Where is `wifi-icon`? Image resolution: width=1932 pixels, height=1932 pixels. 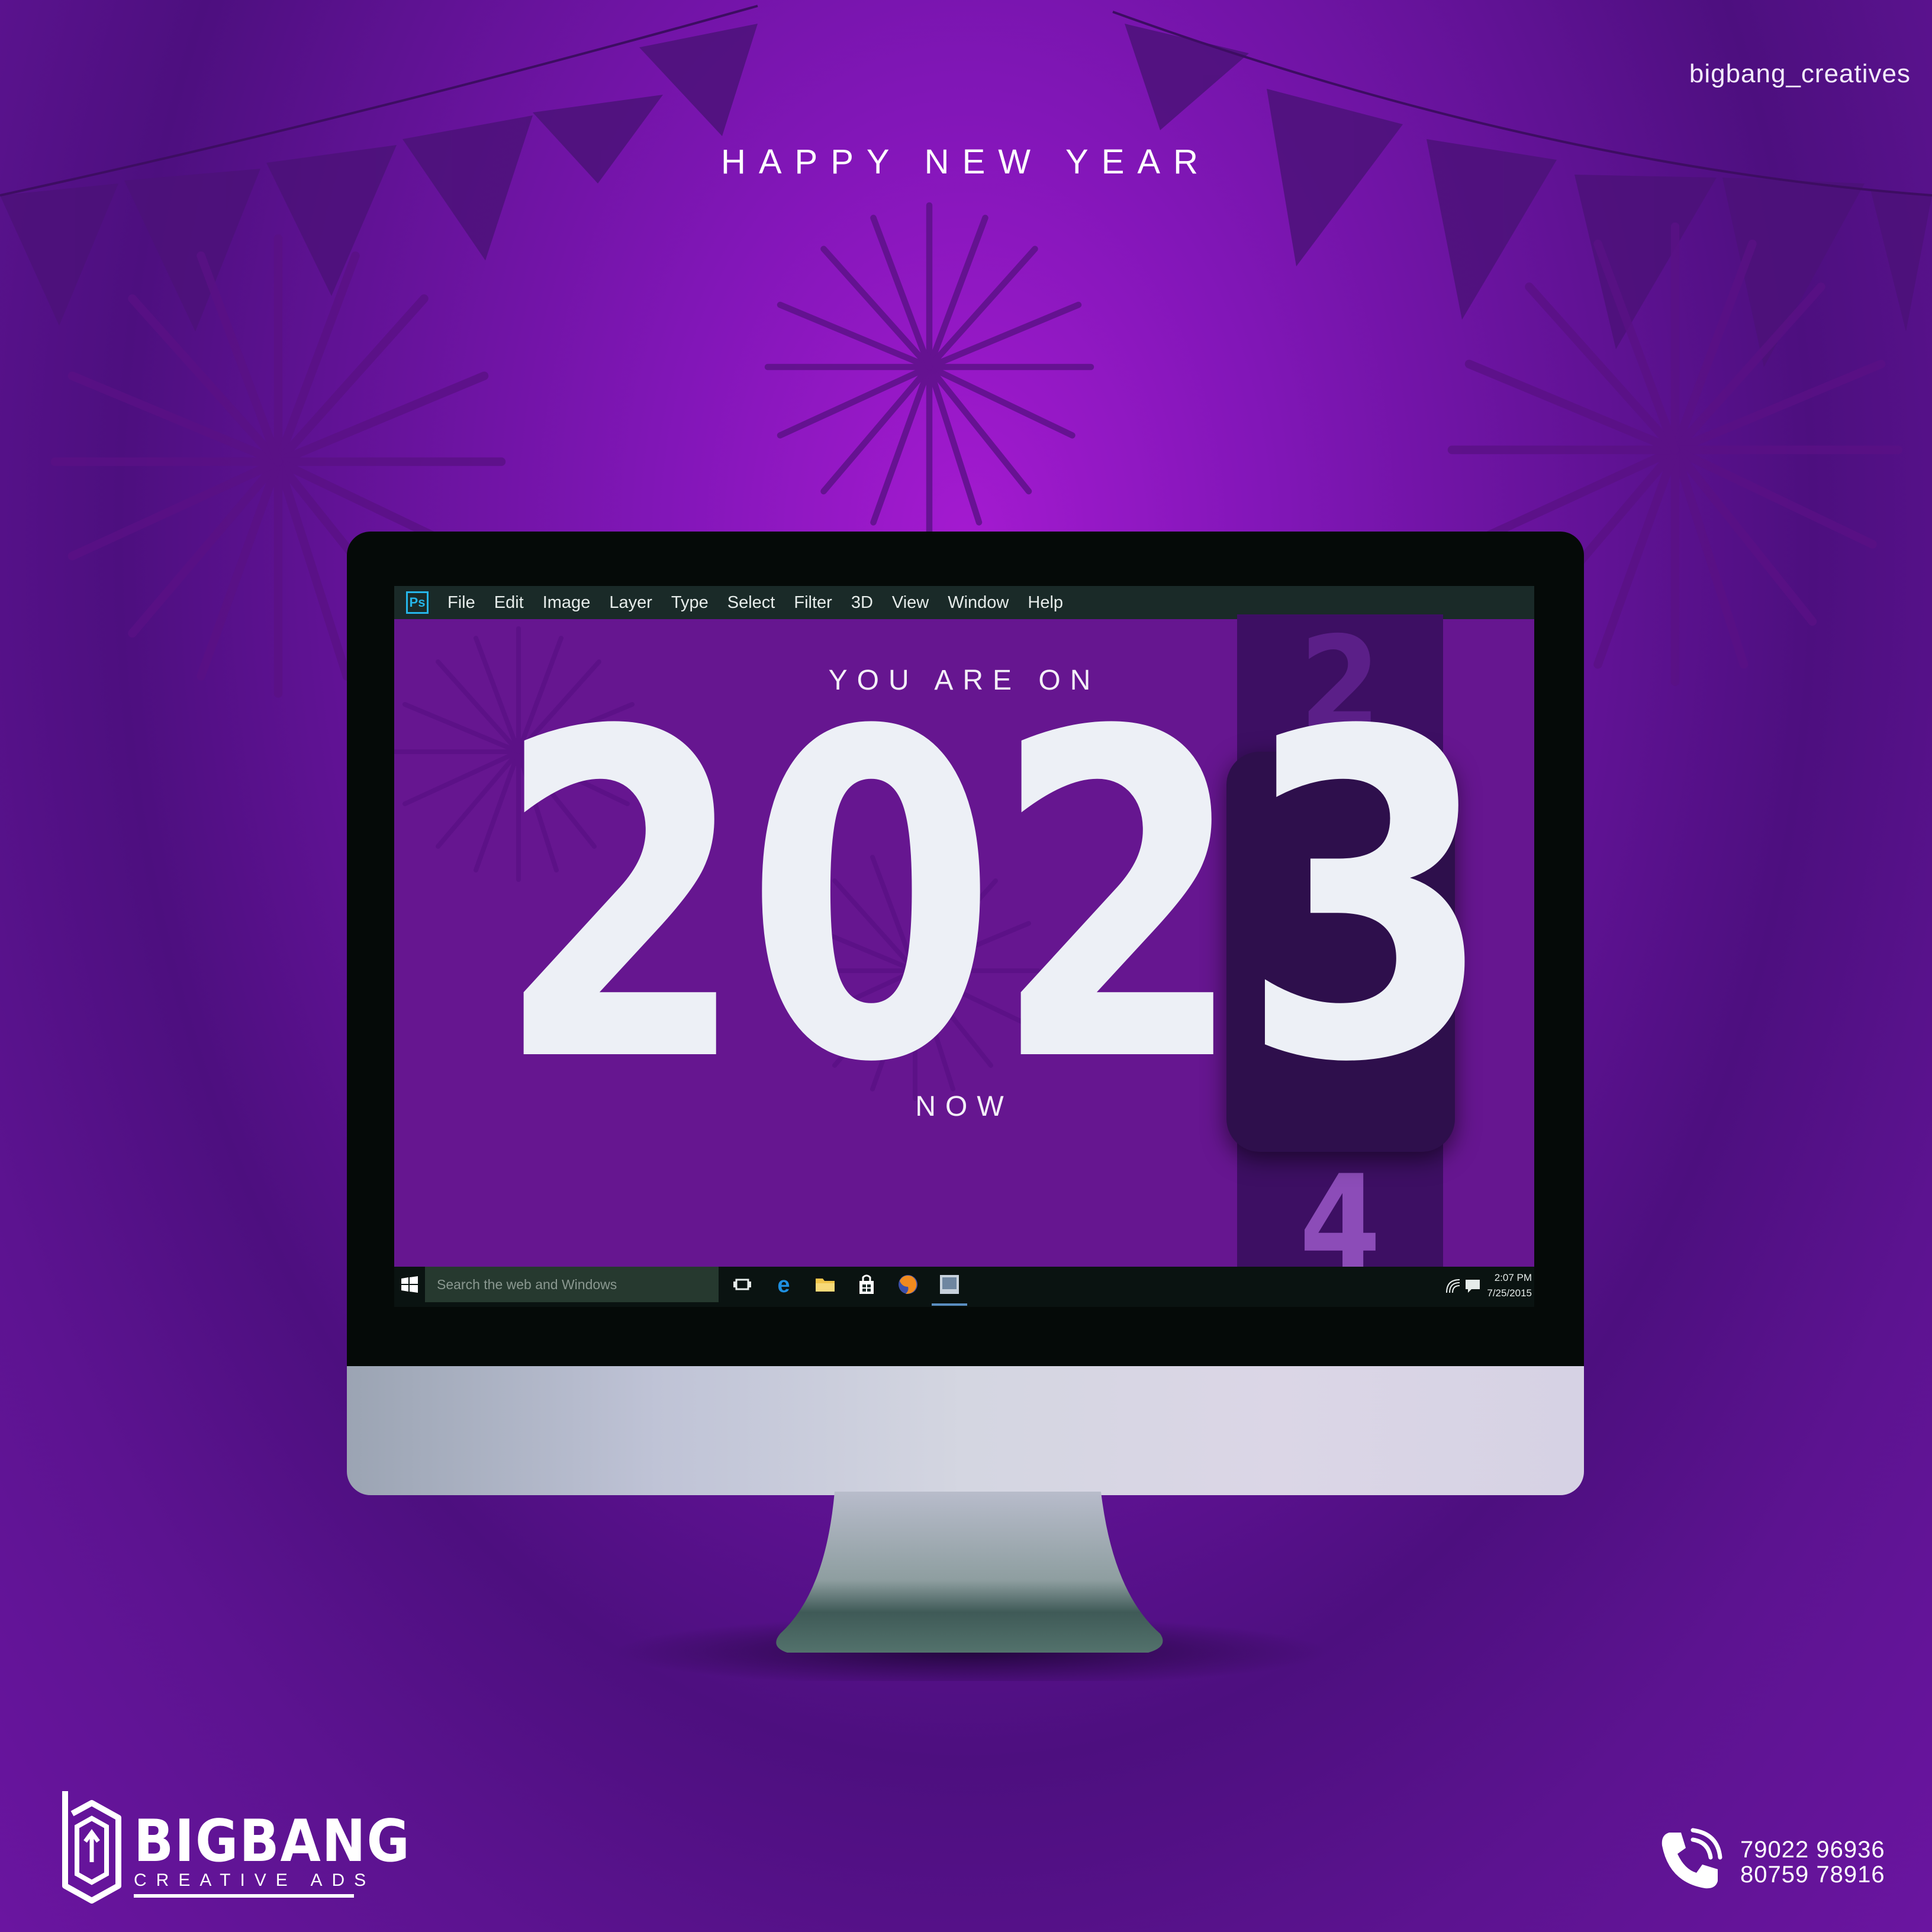 wifi-icon is located at coordinates (1453, 1286).